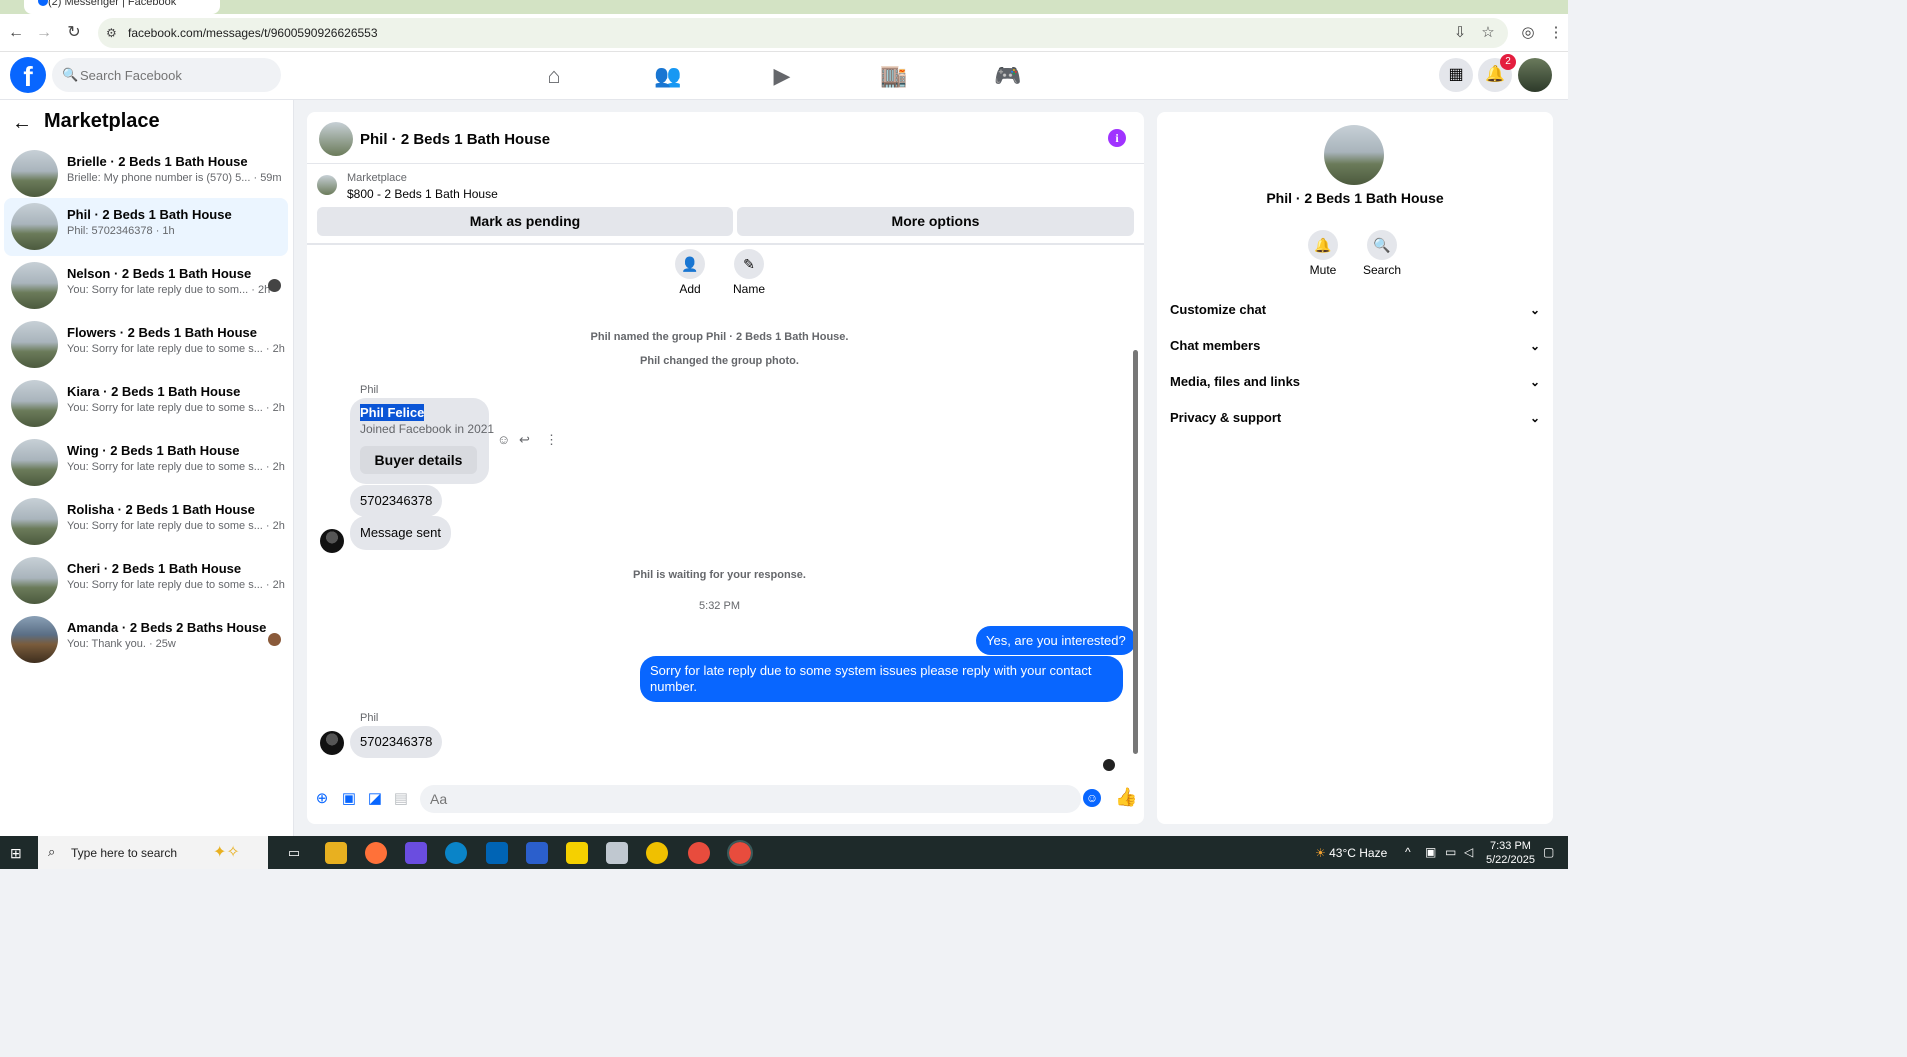 The height and width of the screenshot is (1057, 1907). Describe the element at coordinates (16, 853) in the screenshot. I see `windows-start-icon: ⊞` at that location.